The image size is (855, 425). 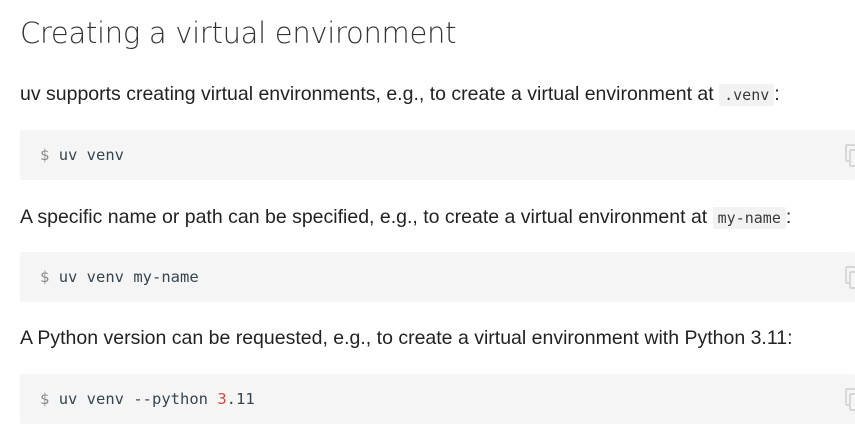 I want to click on shell-command-suffix: .11, so click(x=240, y=399).